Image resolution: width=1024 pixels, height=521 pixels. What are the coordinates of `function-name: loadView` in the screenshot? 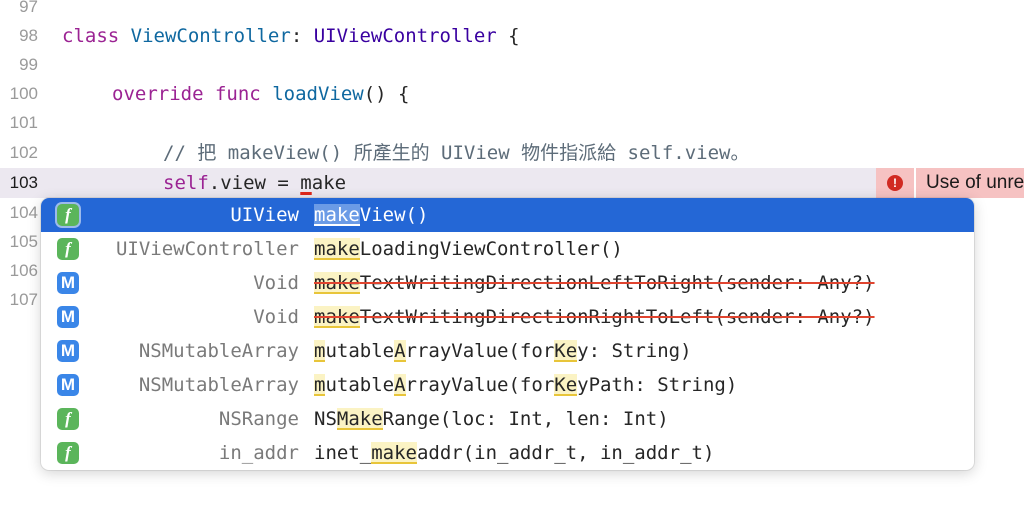 It's located at (318, 94).